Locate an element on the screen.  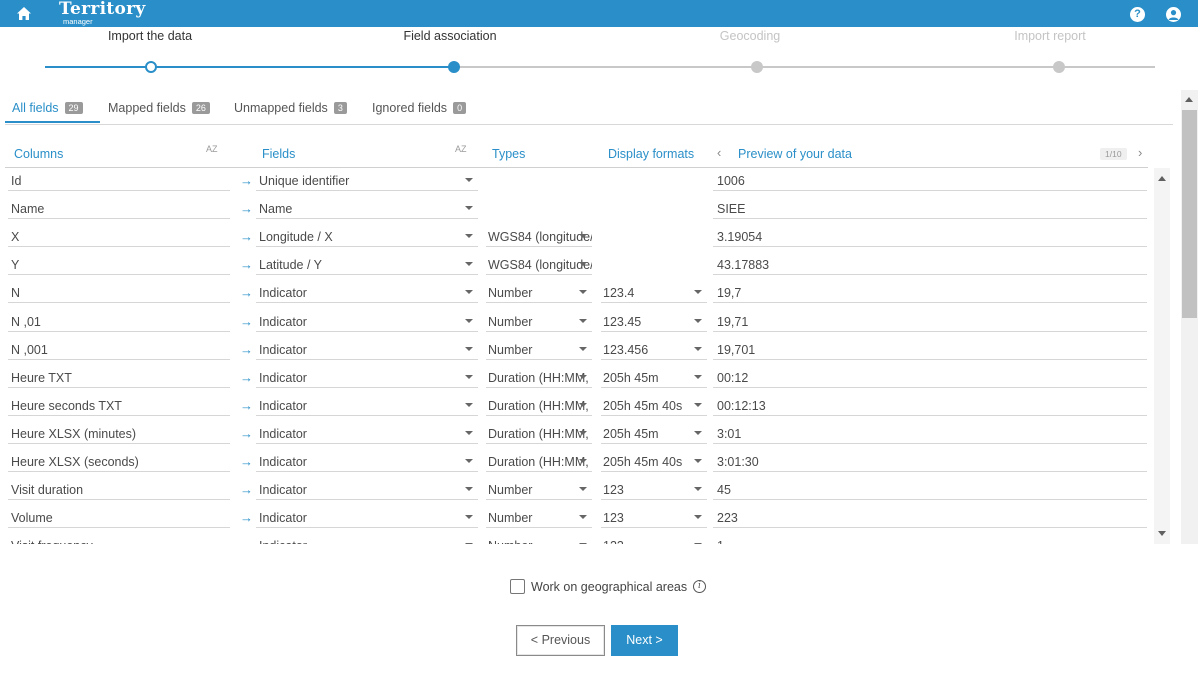
previous-button: < Previous is located at coordinates (560, 640).